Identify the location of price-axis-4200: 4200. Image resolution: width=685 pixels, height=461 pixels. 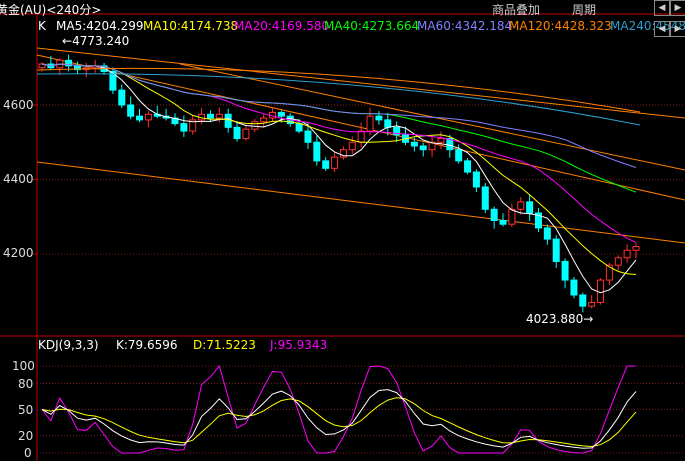
(18, 253).